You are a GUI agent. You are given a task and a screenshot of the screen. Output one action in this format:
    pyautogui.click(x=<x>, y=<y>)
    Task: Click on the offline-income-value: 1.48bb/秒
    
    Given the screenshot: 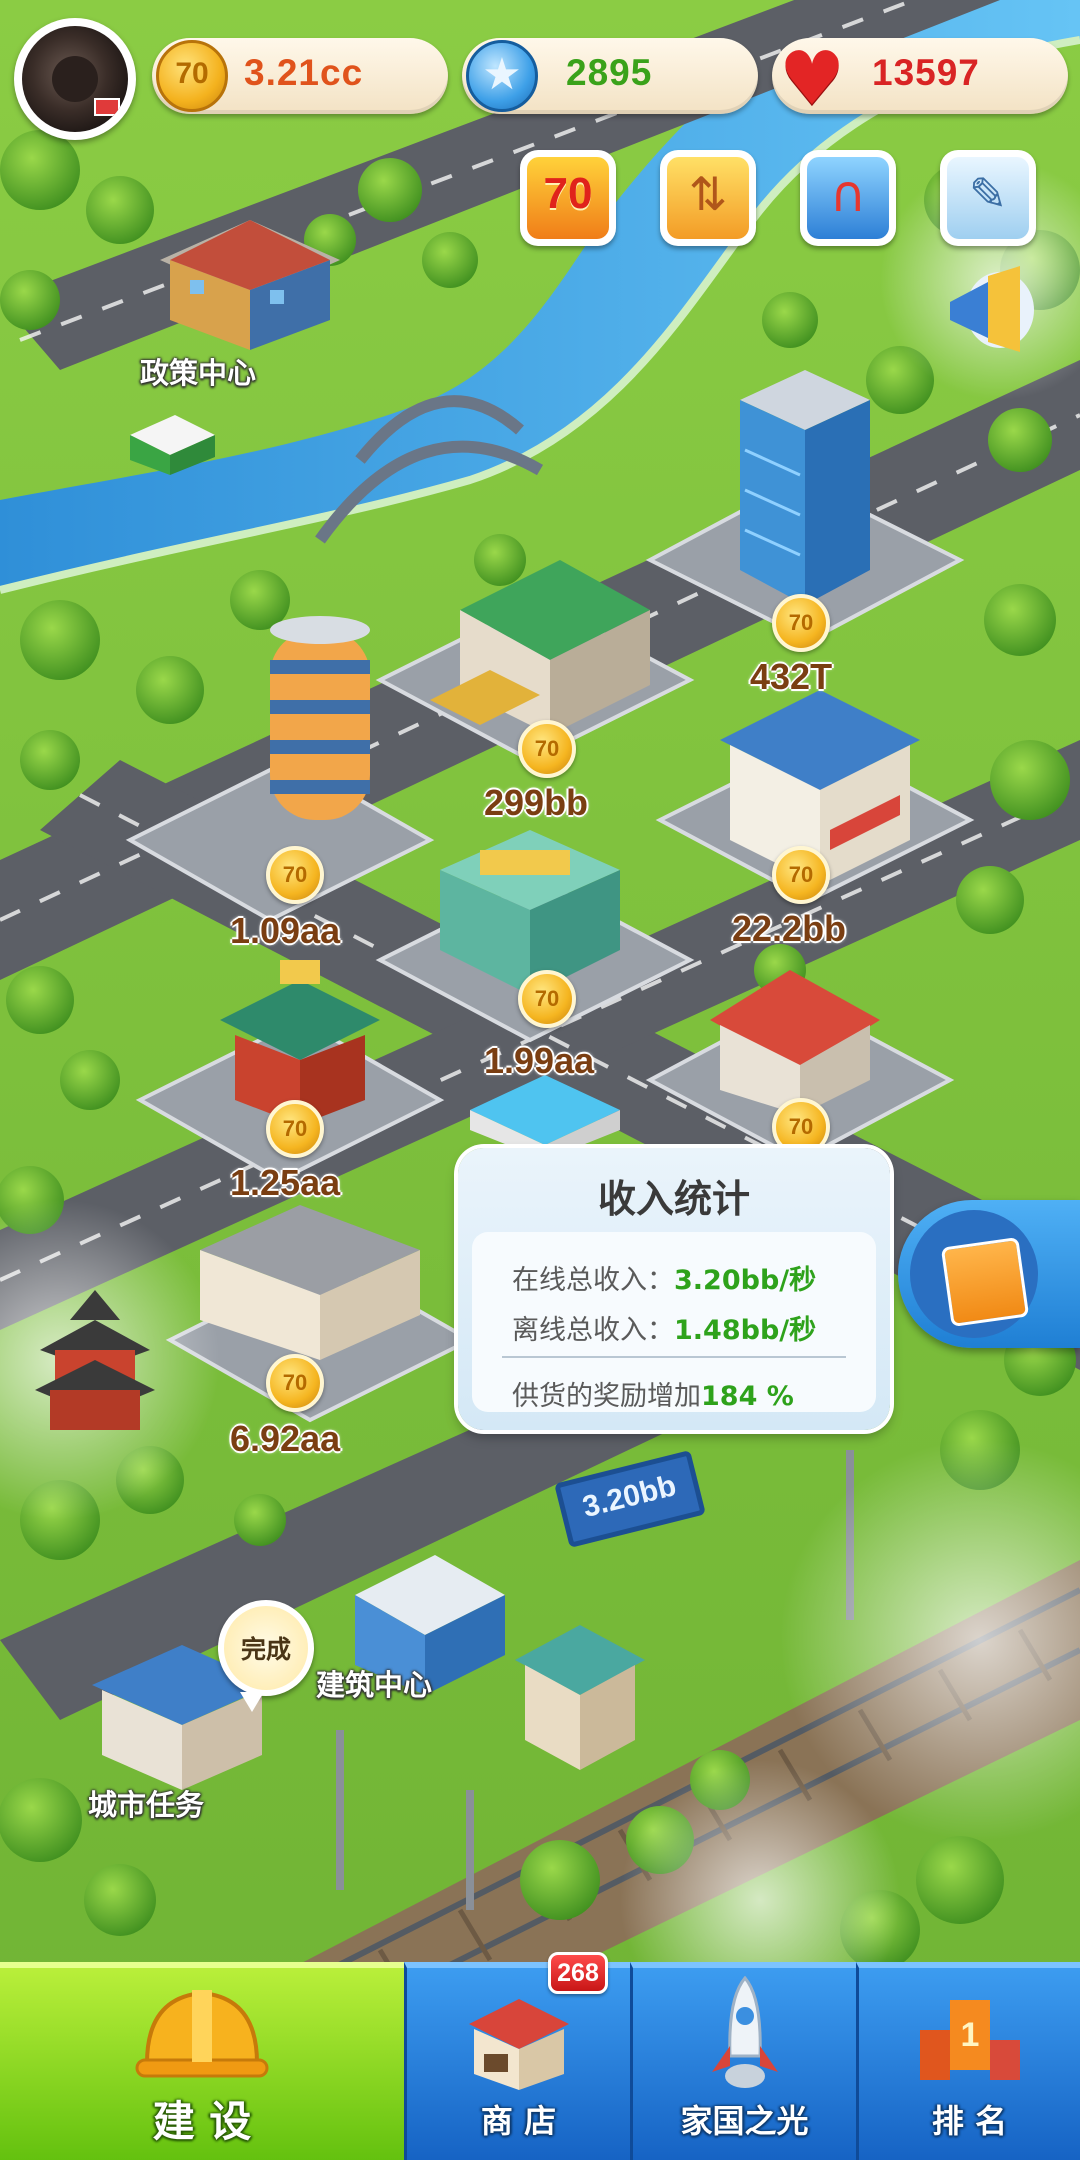 What is the action you would take?
    pyautogui.click(x=745, y=1330)
    